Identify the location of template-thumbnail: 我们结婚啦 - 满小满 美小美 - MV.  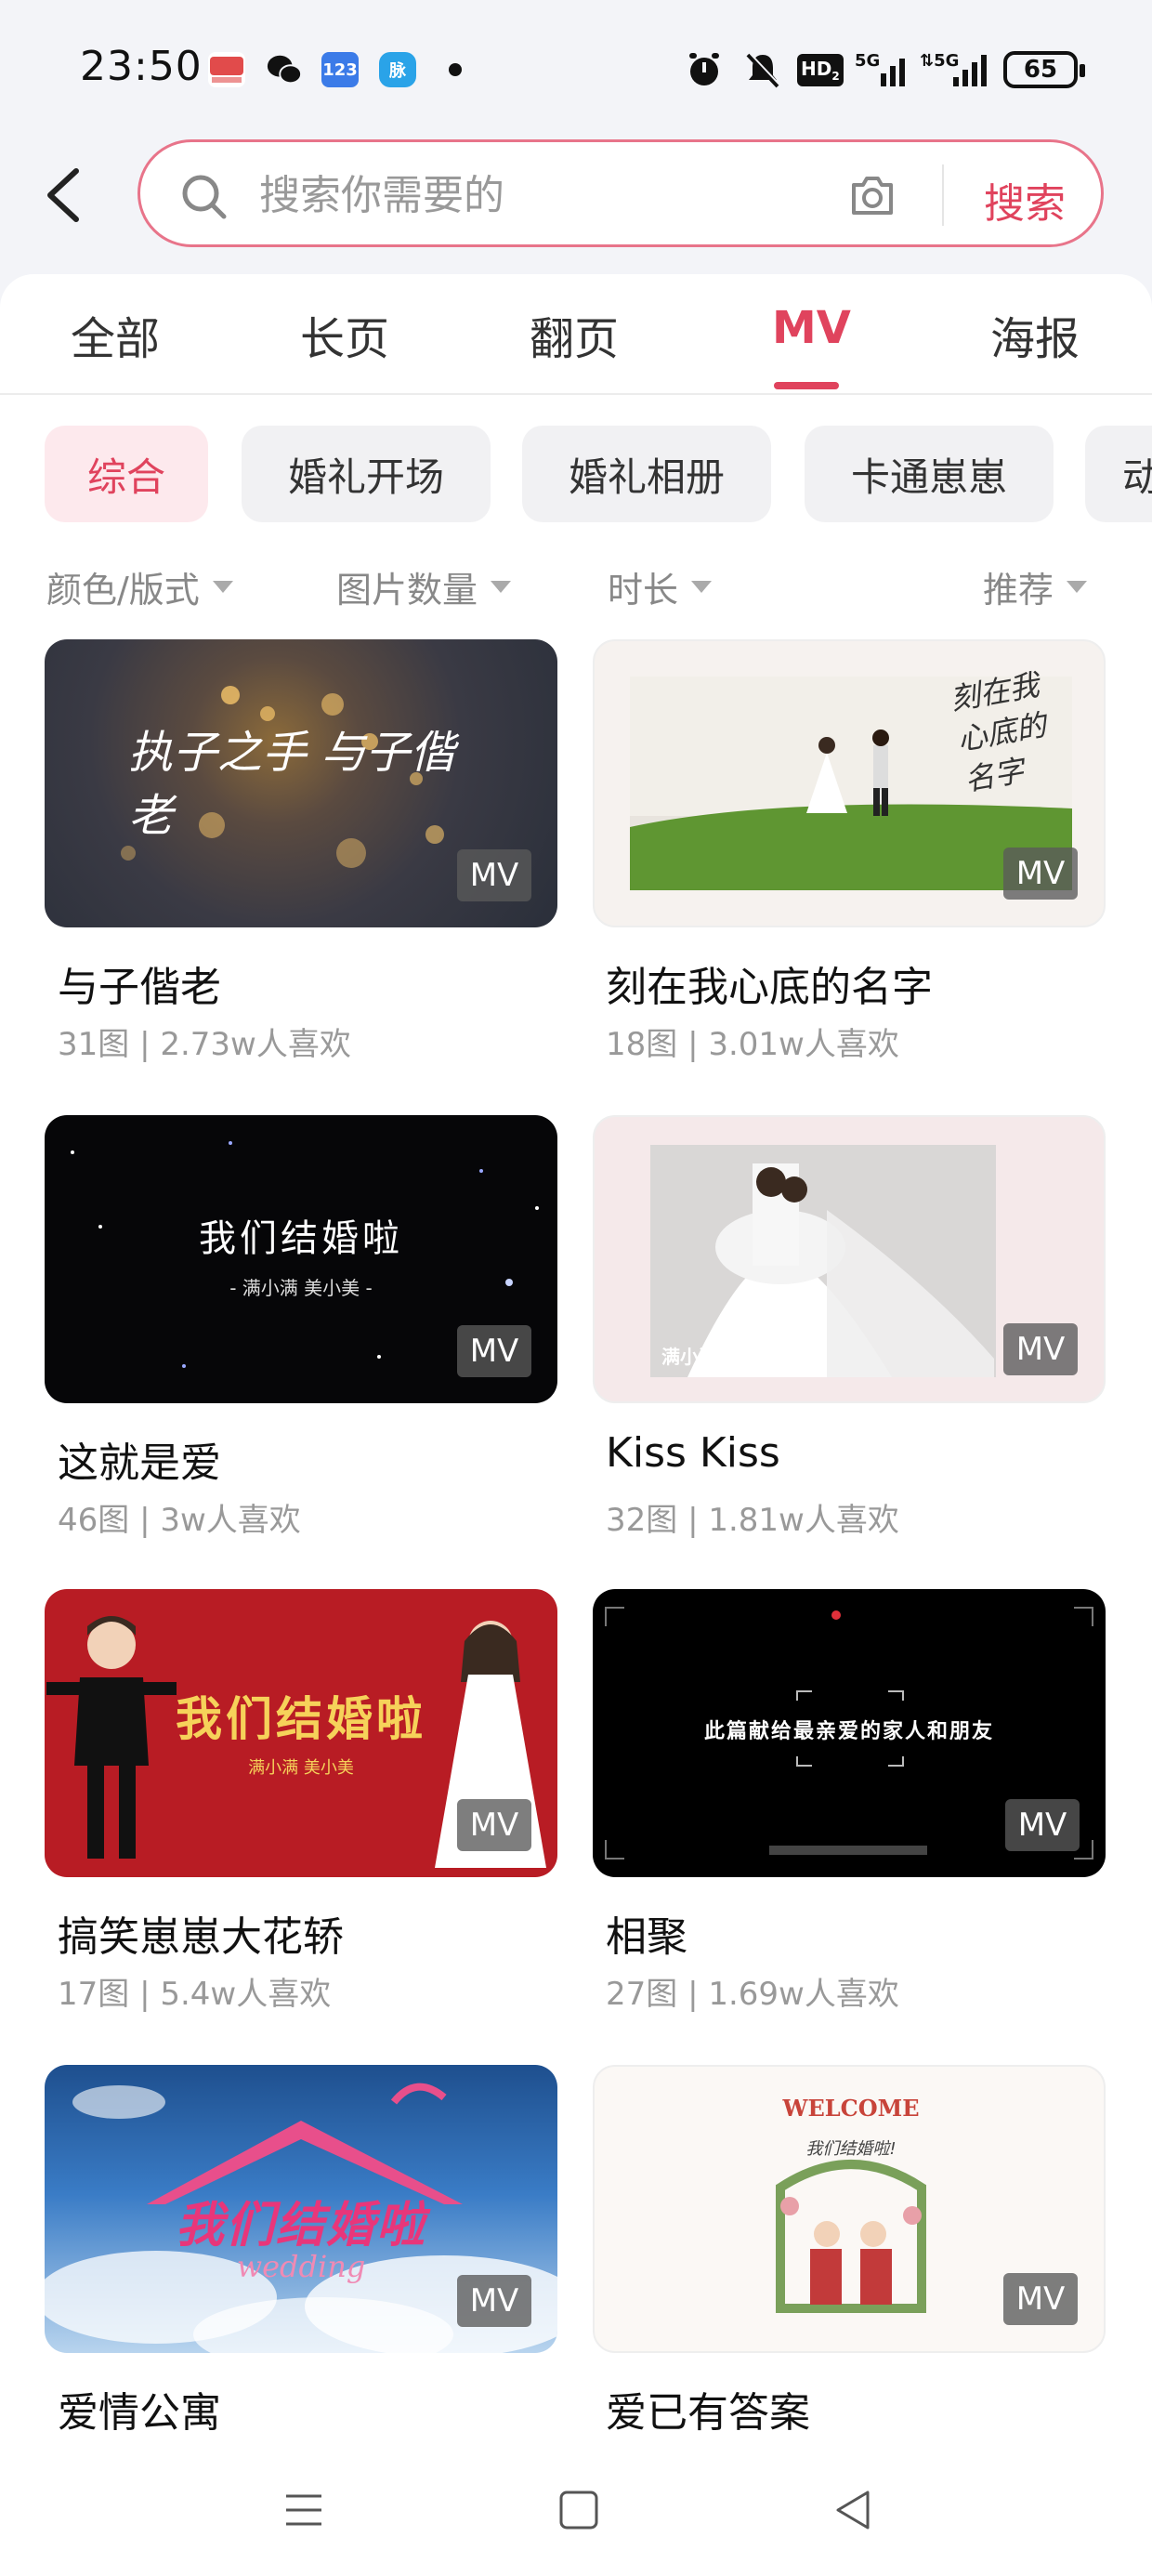
(301, 1259).